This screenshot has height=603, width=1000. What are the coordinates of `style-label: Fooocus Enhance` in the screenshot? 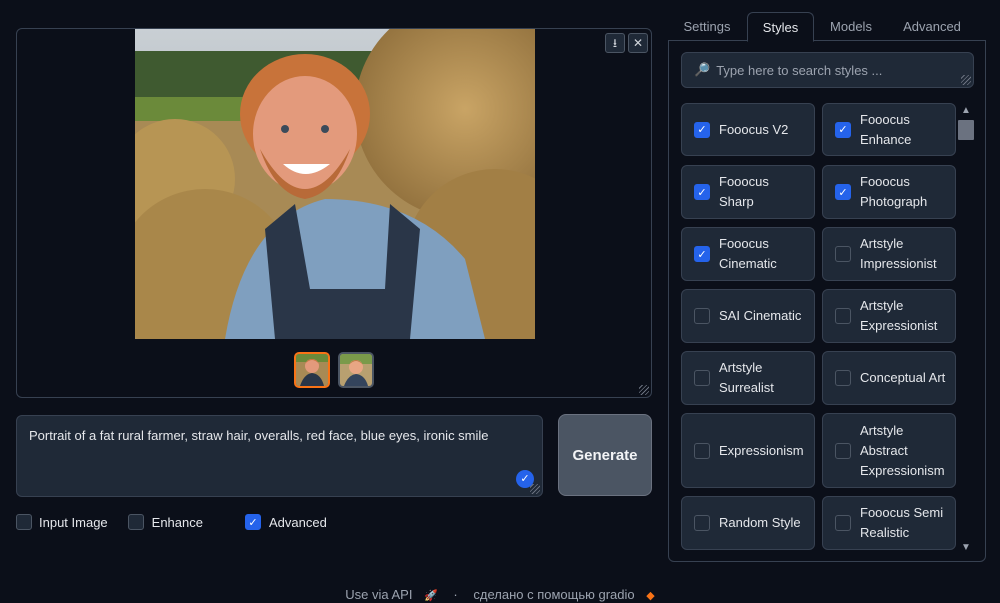 It's located at (886, 129).